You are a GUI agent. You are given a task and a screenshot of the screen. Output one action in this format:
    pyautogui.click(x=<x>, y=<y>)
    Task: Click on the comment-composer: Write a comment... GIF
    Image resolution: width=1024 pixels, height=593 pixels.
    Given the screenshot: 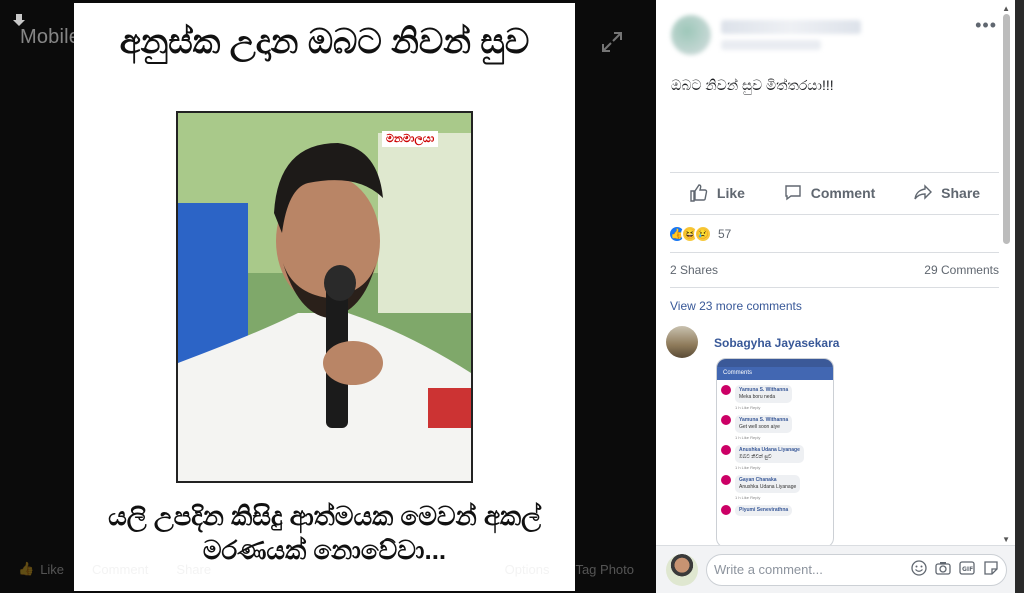 What is the action you would take?
    pyautogui.click(x=835, y=569)
    